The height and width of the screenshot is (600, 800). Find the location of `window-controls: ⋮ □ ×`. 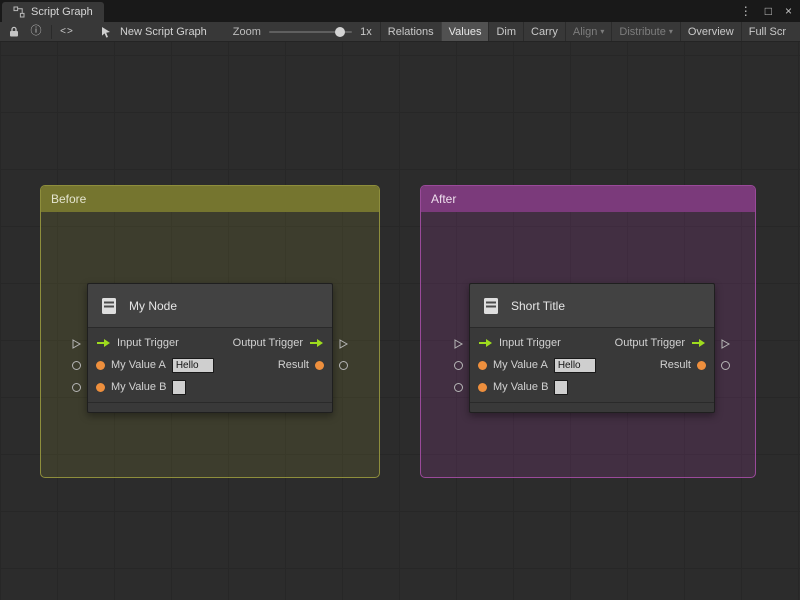

window-controls: ⋮ □ × is located at coordinates (766, 11).